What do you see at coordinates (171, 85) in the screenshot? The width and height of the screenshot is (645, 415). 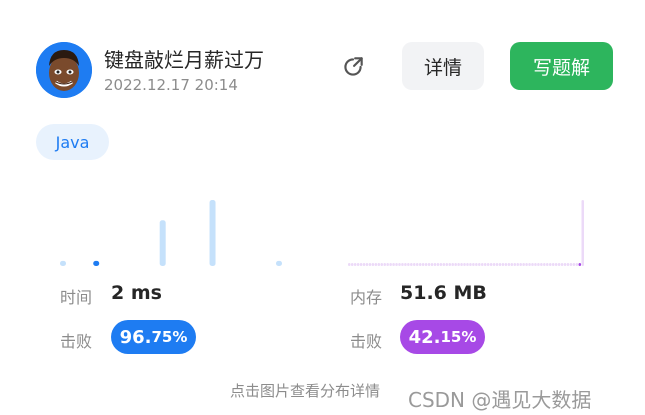 I see `post-time: 2022.12.17 20:14` at bounding box center [171, 85].